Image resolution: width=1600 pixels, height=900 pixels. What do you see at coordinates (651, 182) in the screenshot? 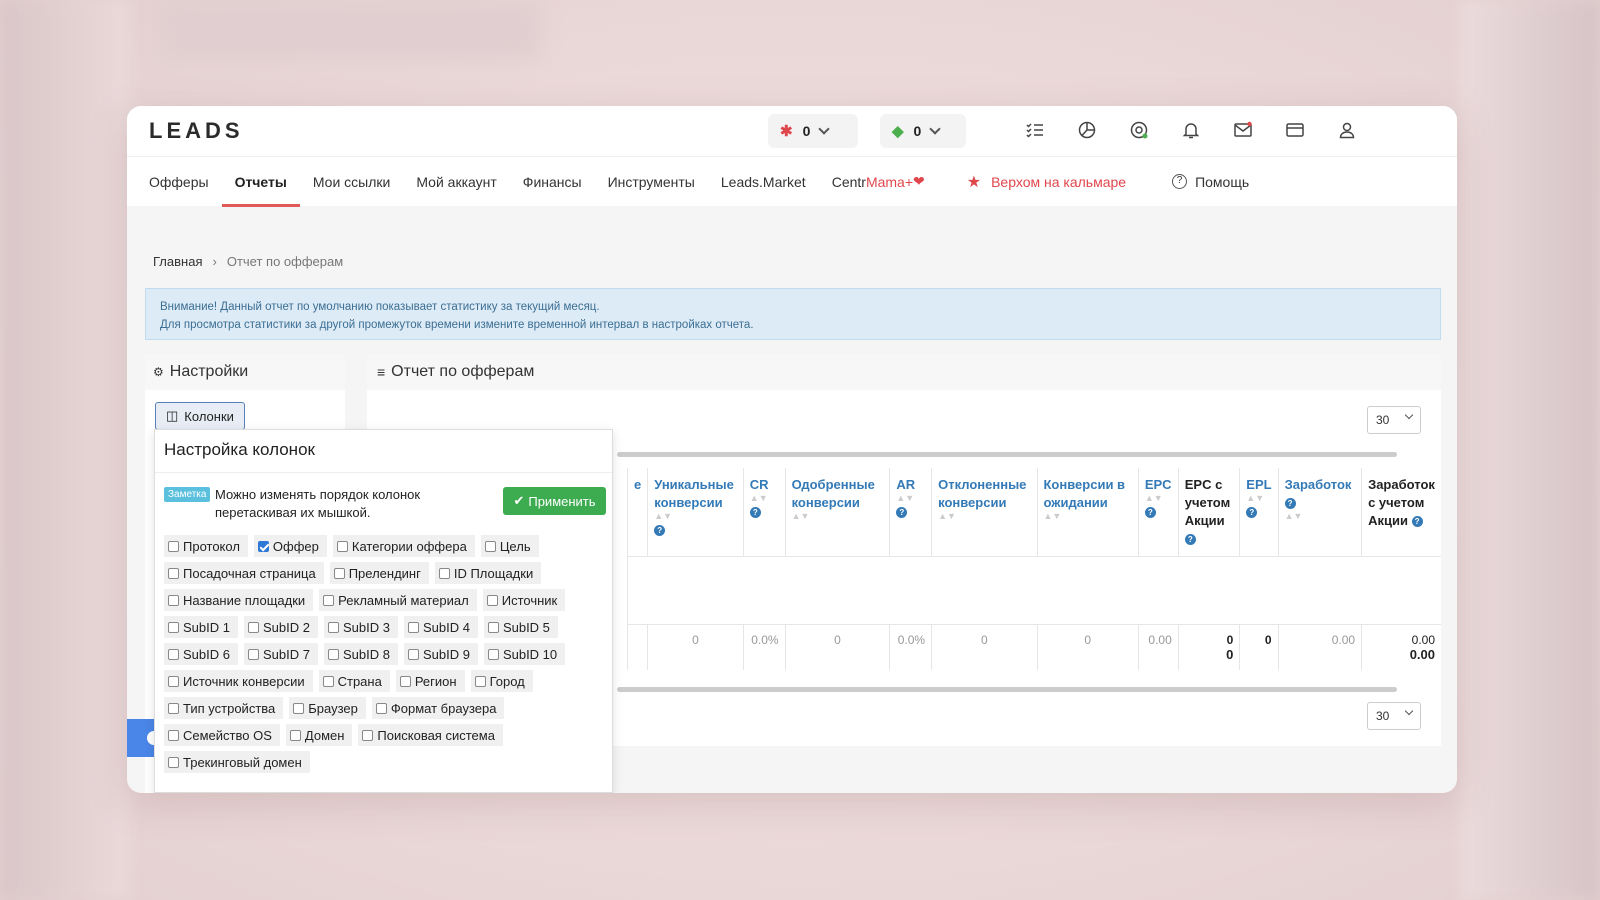
I see `nav-tools: Инструменты` at bounding box center [651, 182].